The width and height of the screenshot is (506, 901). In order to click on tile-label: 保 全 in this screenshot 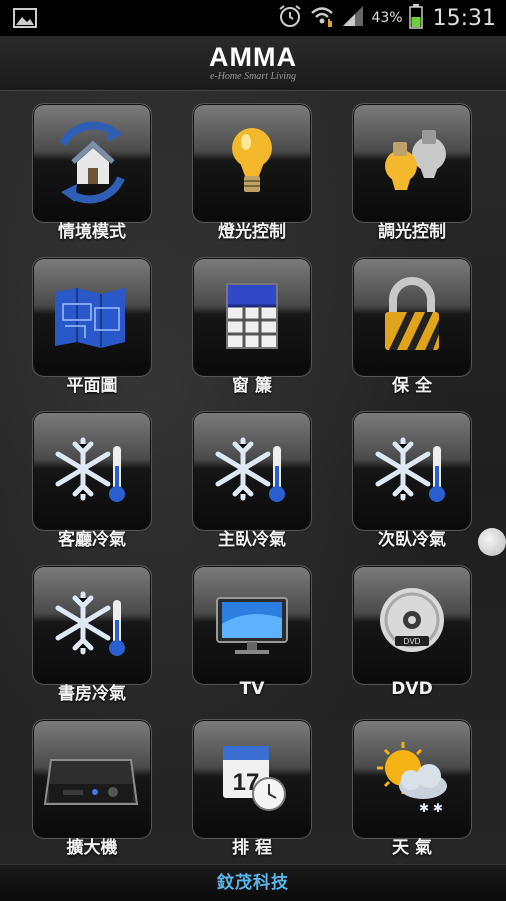, I will do `click(412, 386)`.